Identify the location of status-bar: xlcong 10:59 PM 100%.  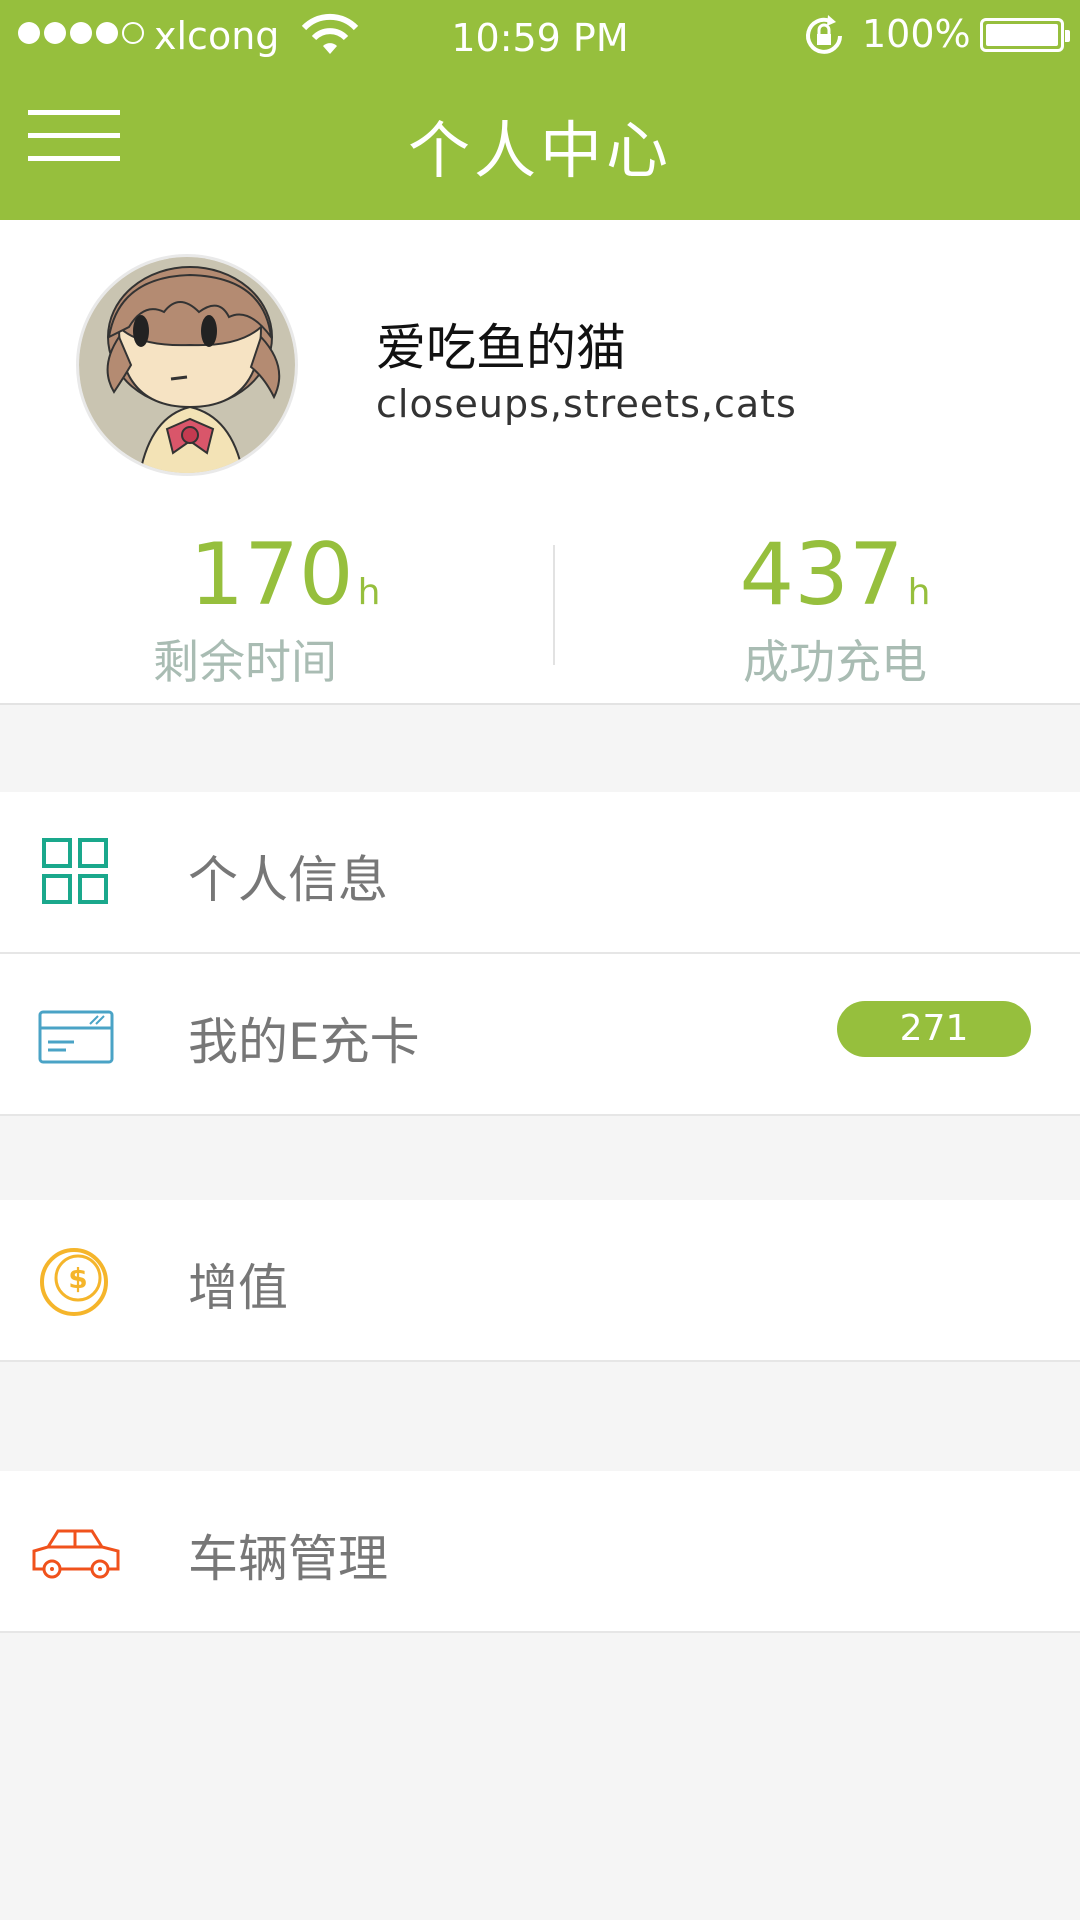
(540, 35).